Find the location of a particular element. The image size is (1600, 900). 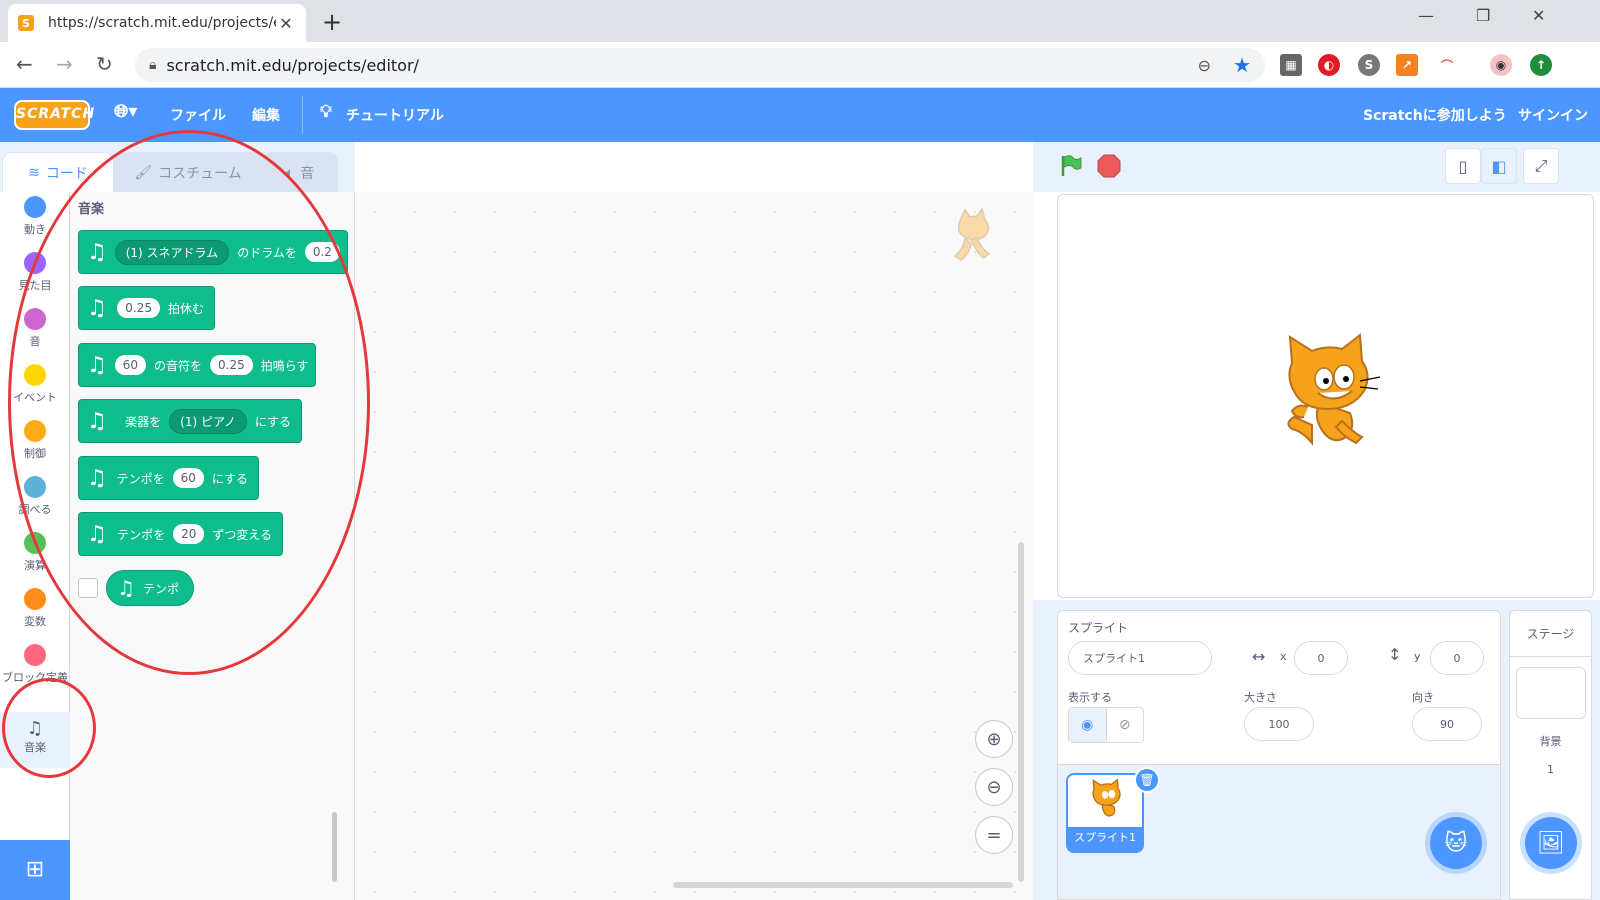

category-label: 制御 is located at coordinates (35, 453).